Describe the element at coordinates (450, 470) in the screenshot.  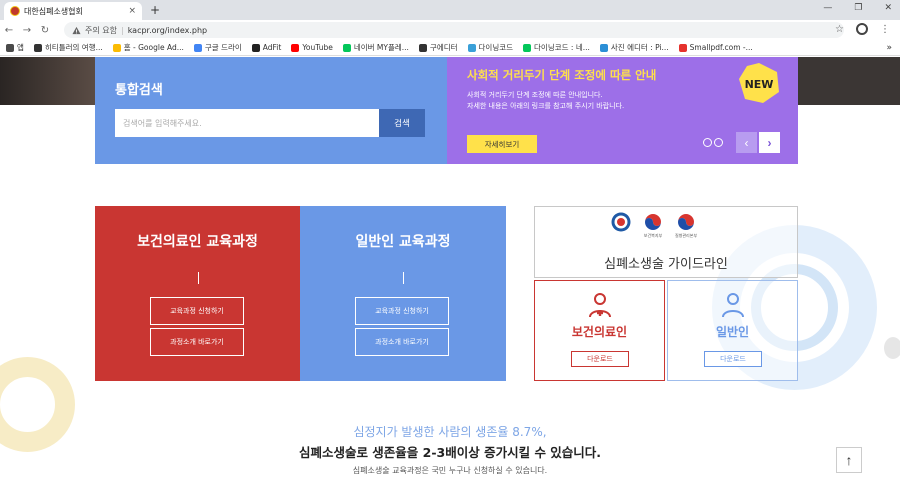
I see `cpr-subtext: 심폐소생술 교육과정은 국민 누구나 신청하실 수 있습니다.` at that location.